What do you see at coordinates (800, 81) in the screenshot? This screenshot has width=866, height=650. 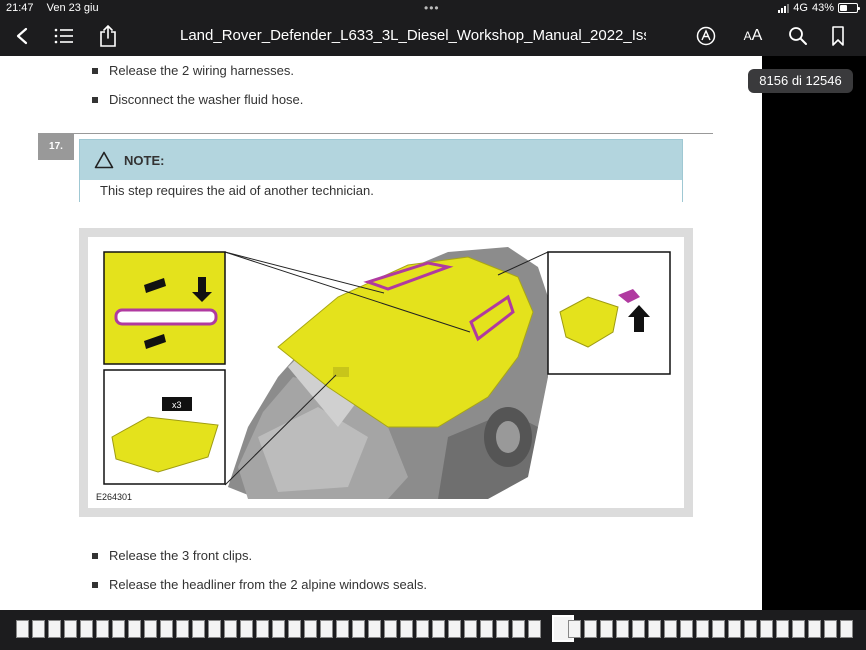 I see `page-counter: 8156 di 12546` at bounding box center [800, 81].